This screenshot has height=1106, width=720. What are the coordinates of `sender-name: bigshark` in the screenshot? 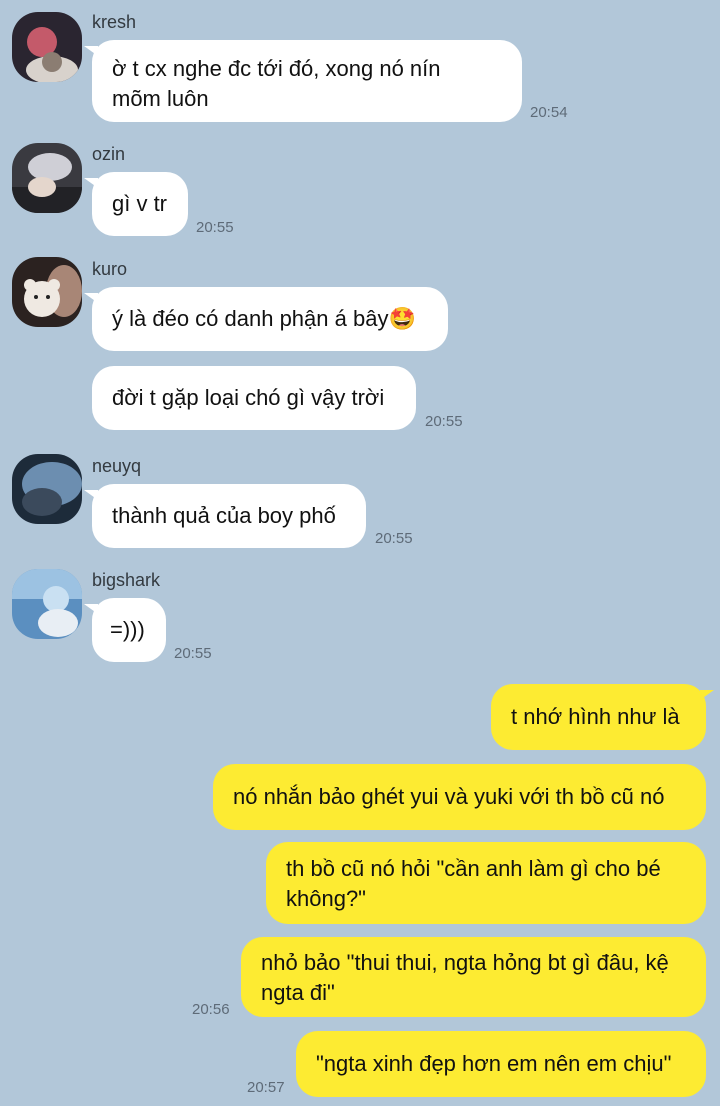 It's located at (126, 580).